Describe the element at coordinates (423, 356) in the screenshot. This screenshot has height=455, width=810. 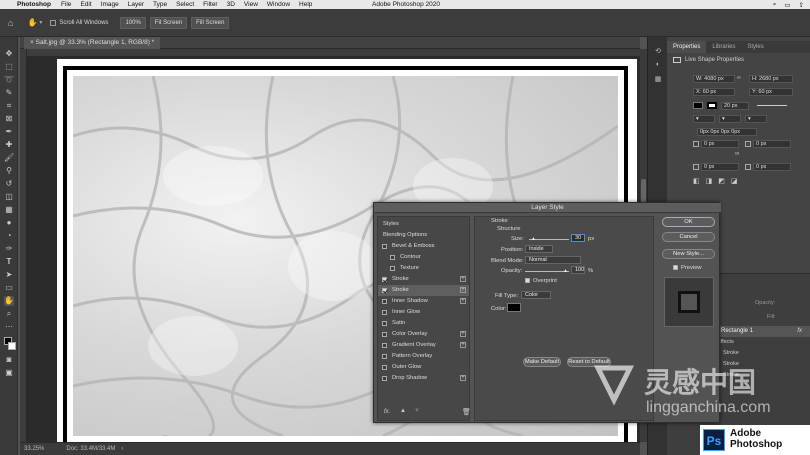
I see `style-item: Pattern Overlay` at that location.